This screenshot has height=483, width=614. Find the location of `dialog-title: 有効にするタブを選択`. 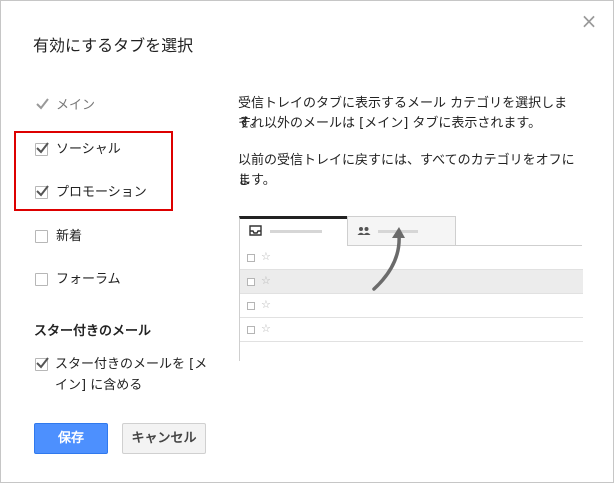

dialog-title: 有効にするタブを選択 is located at coordinates (113, 45).